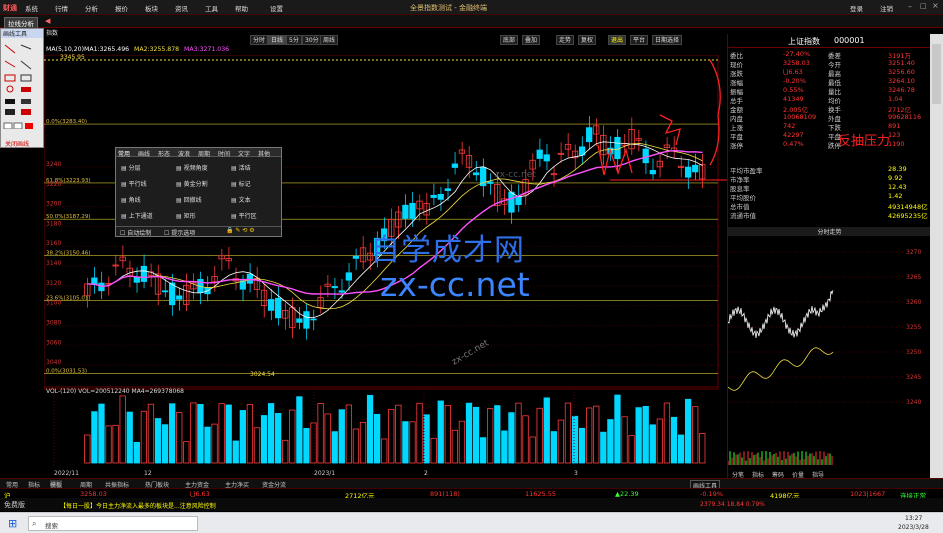 This screenshot has width=943, height=533. I want to click on menu-settings: 设置, so click(276, 8).